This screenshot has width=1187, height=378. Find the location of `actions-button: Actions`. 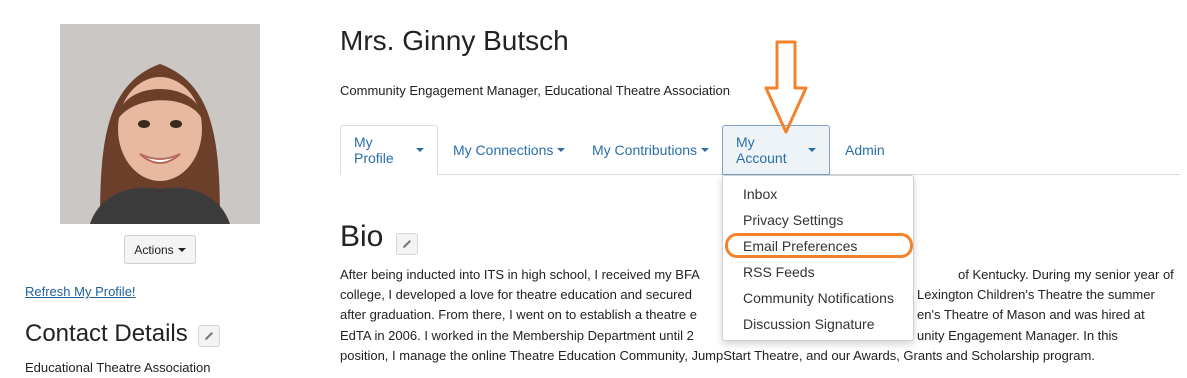

actions-button: Actions is located at coordinates (160, 249).